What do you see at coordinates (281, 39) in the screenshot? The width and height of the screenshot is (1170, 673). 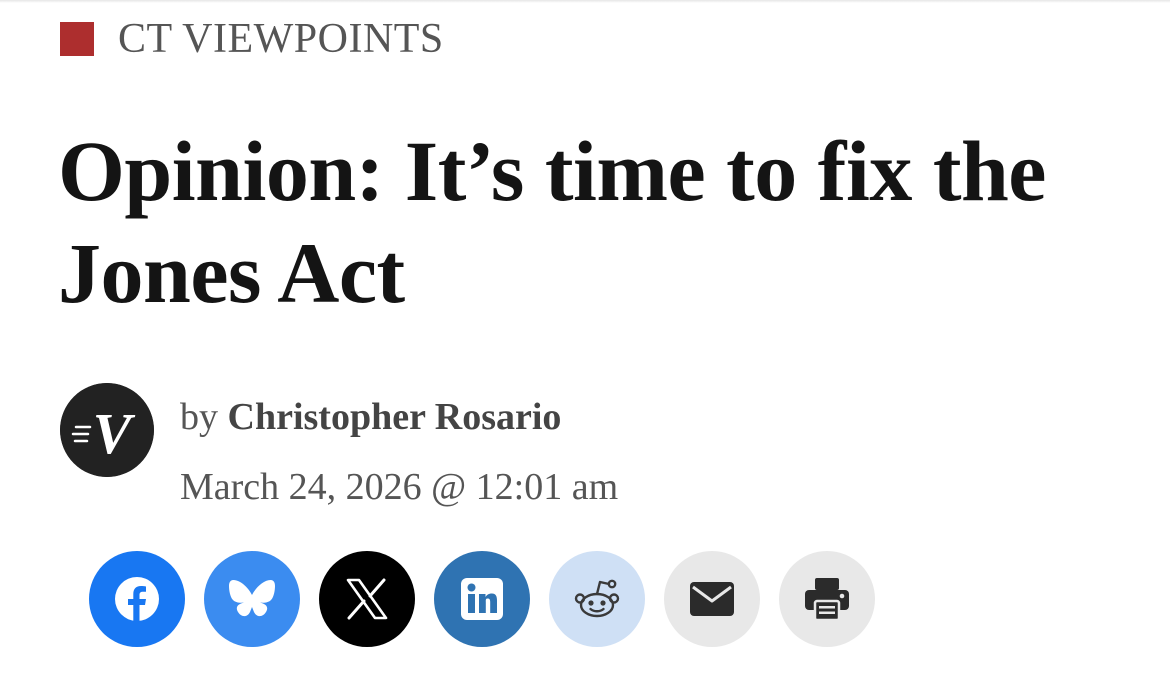 I see `category-link: CT VIEWPOINTS` at bounding box center [281, 39].